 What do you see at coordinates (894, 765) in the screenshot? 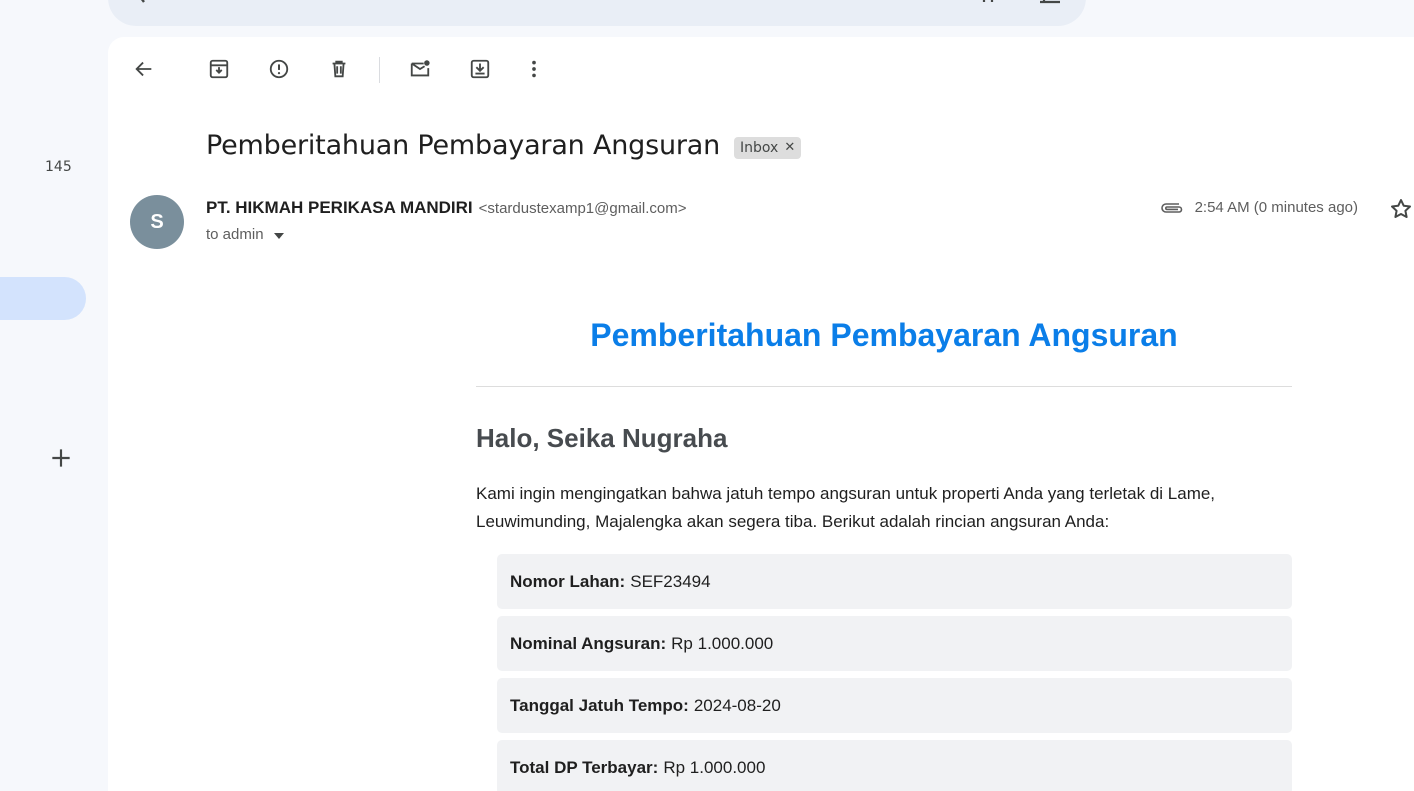
I see `detail-row-total-dp-terbayar: Total DP Terbayar: Rp 1.000.000` at bounding box center [894, 765].